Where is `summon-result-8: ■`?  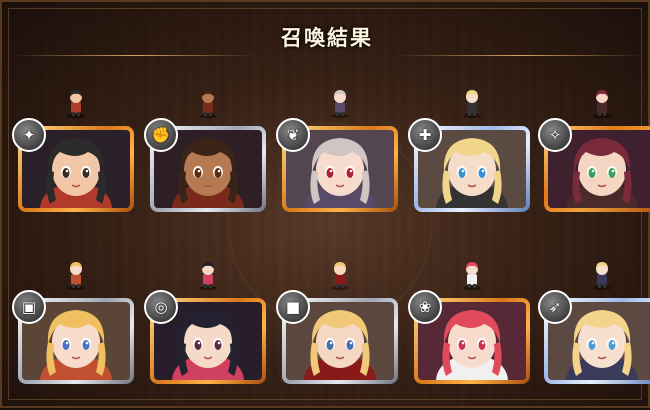
summon-result-8: ■ is located at coordinates (337, 325).